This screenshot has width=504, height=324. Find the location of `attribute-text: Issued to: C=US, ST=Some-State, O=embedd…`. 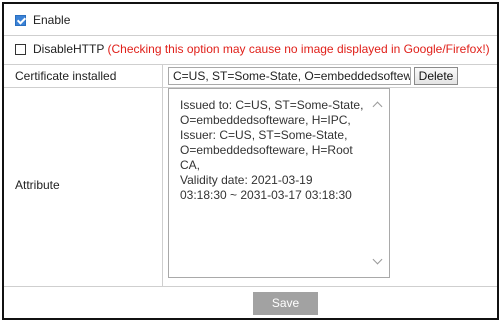

attribute-text: Issued to: C=US, ST=Some-State, O=embedd… is located at coordinates (272, 150).